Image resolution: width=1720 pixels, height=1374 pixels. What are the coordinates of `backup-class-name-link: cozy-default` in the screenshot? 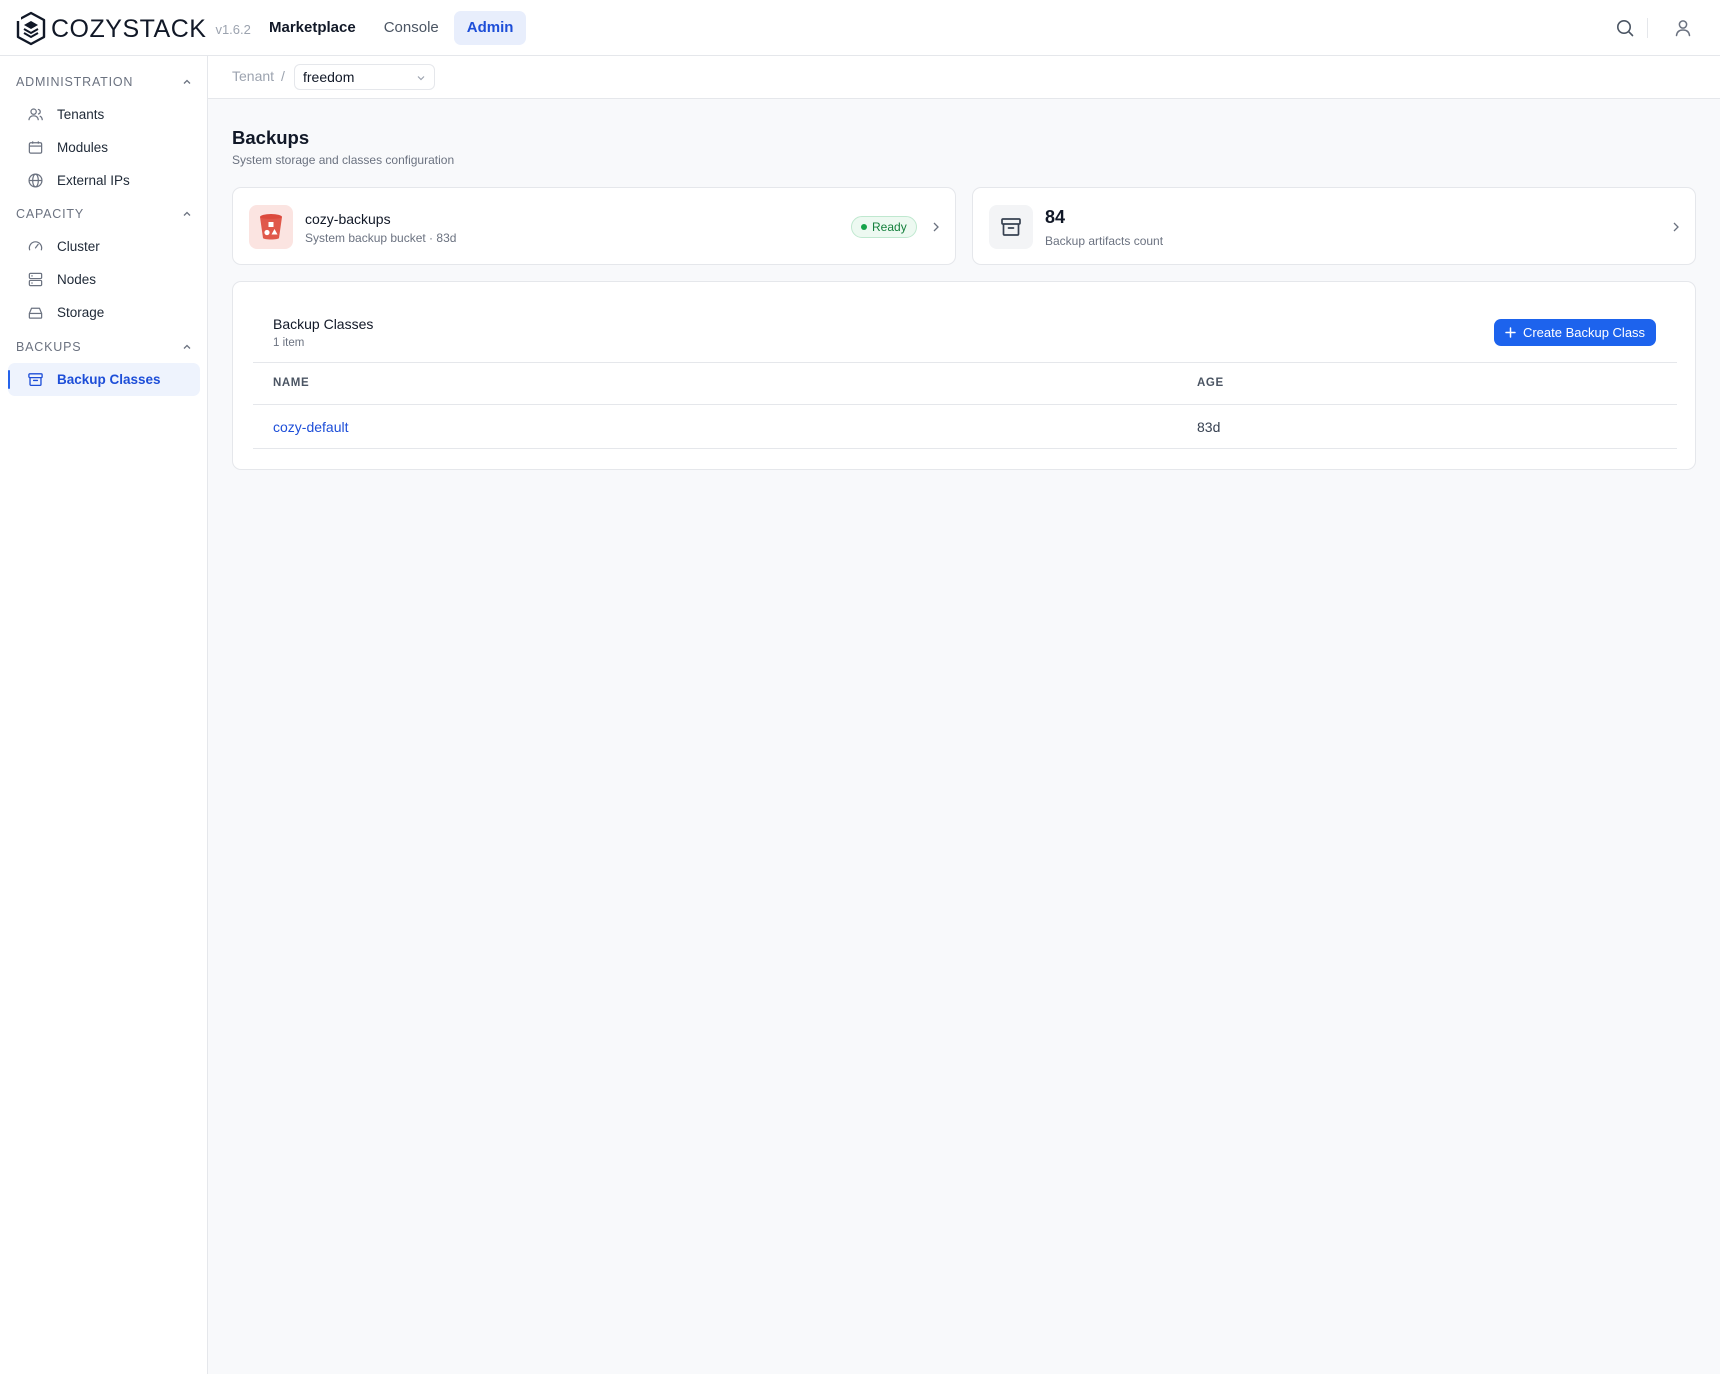 It's located at (310, 427).